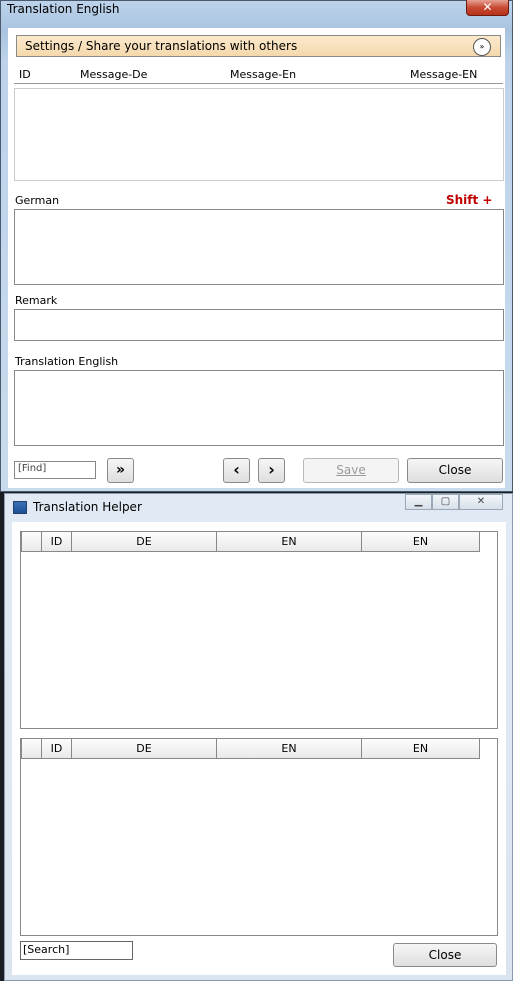 This screenshot has height=981, width=513. What do you see at coordinates (87, 507) in the screenshot?
I see `window-title-helper: Translation Helper` at bounding box center [87, 507].